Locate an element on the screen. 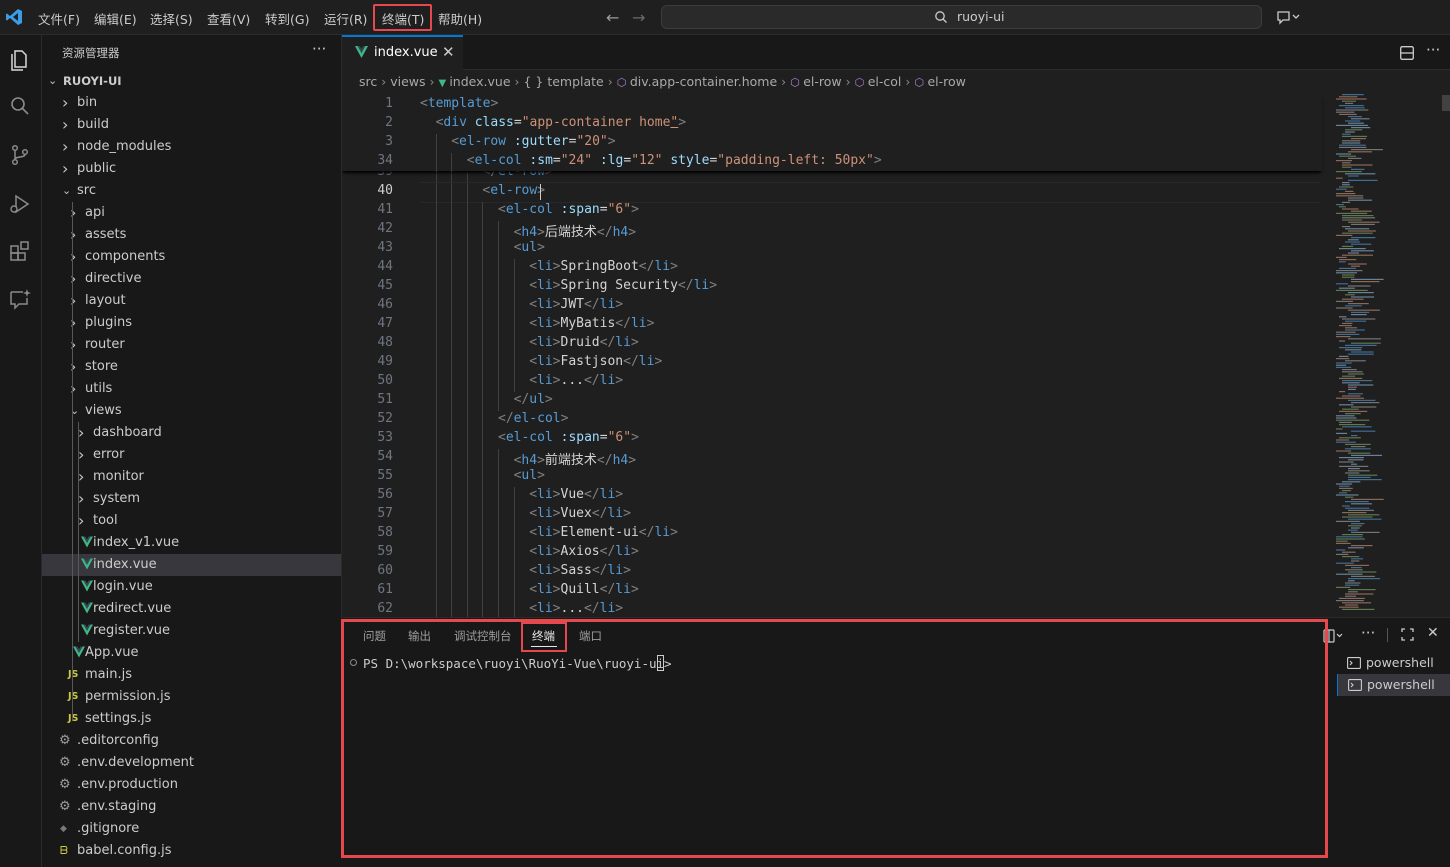  file-row: index.vue is located at coordinates (191, 565).